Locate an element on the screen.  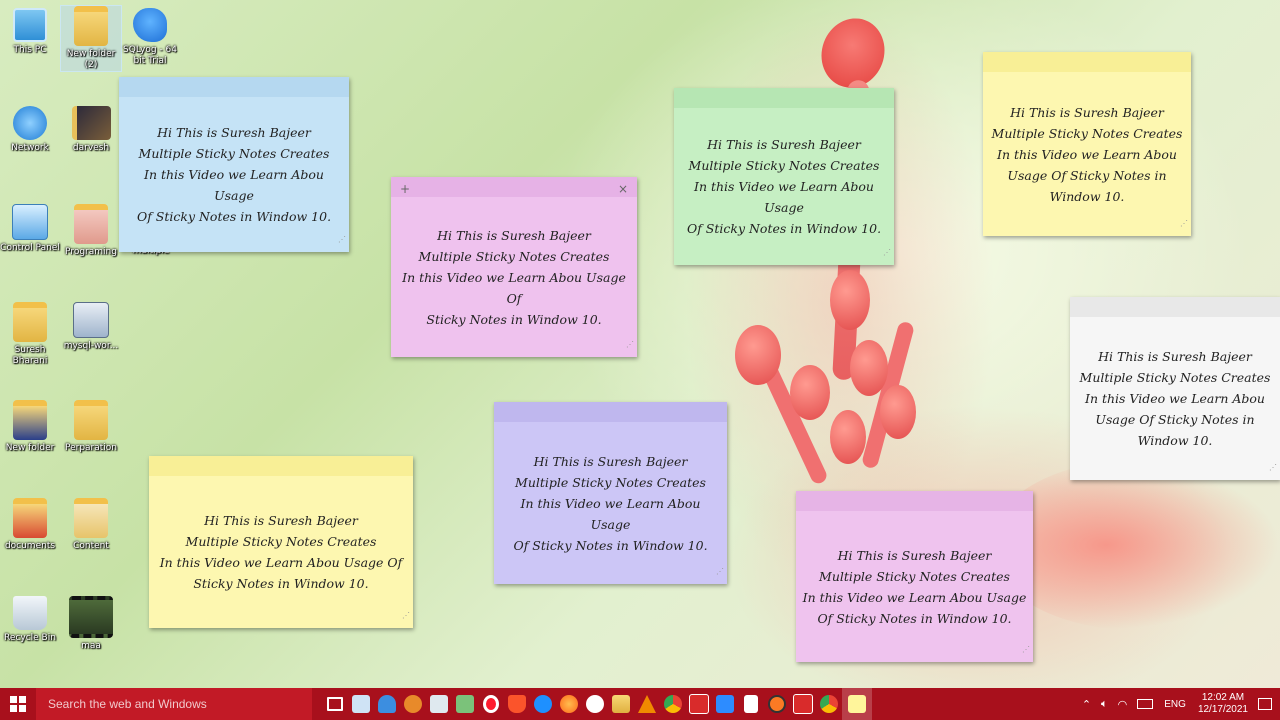
desktop-icon-suresh-bharani: Suresh Bharani is located at coordinates (30, 334).